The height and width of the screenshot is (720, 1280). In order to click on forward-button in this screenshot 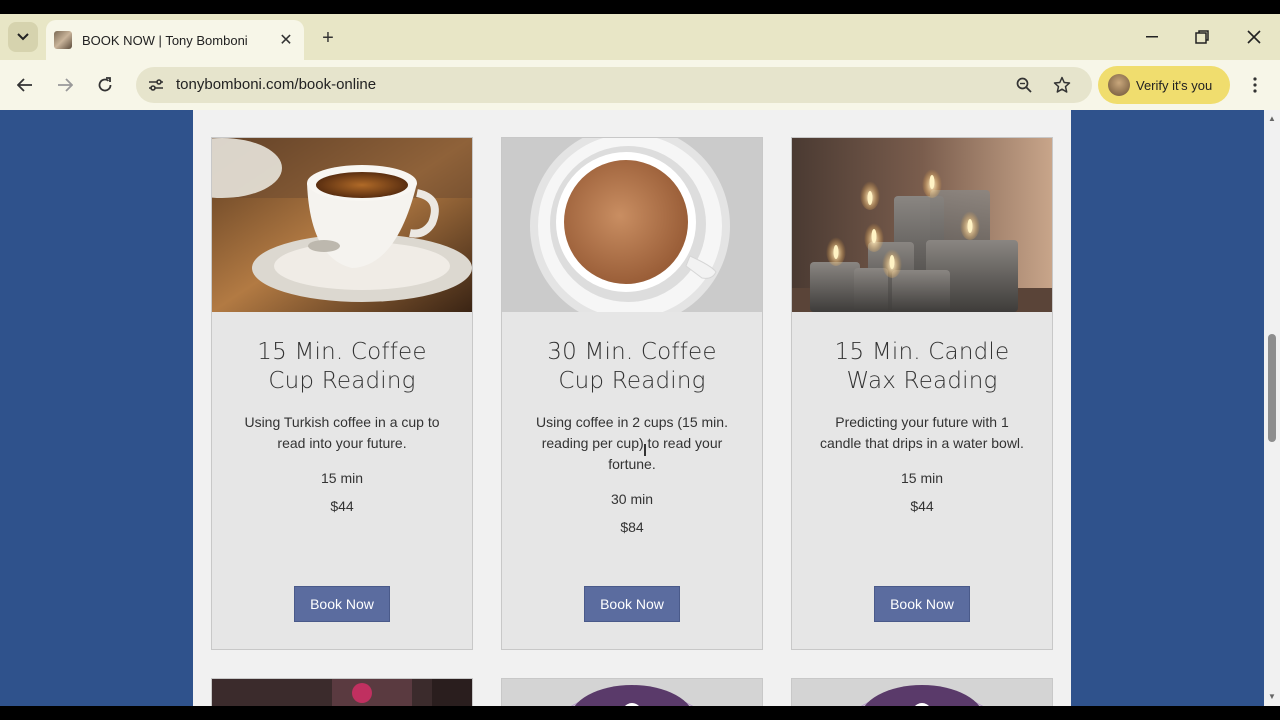, I will do `click(65, 85)`.